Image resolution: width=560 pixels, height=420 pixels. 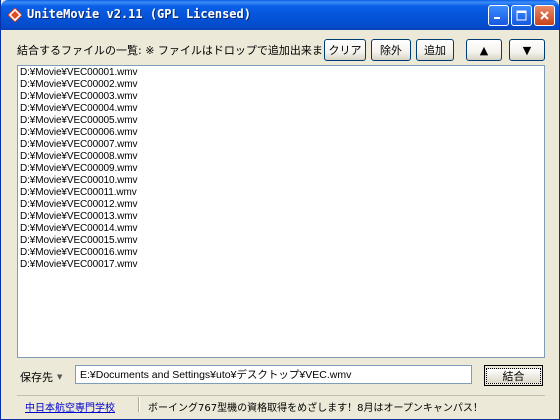 What do you see at coordinates (282, 241) in the screenshot?
I see `list-item: D:¥Movie¥VEC00015.wmv` at bounding box center [282, 241].